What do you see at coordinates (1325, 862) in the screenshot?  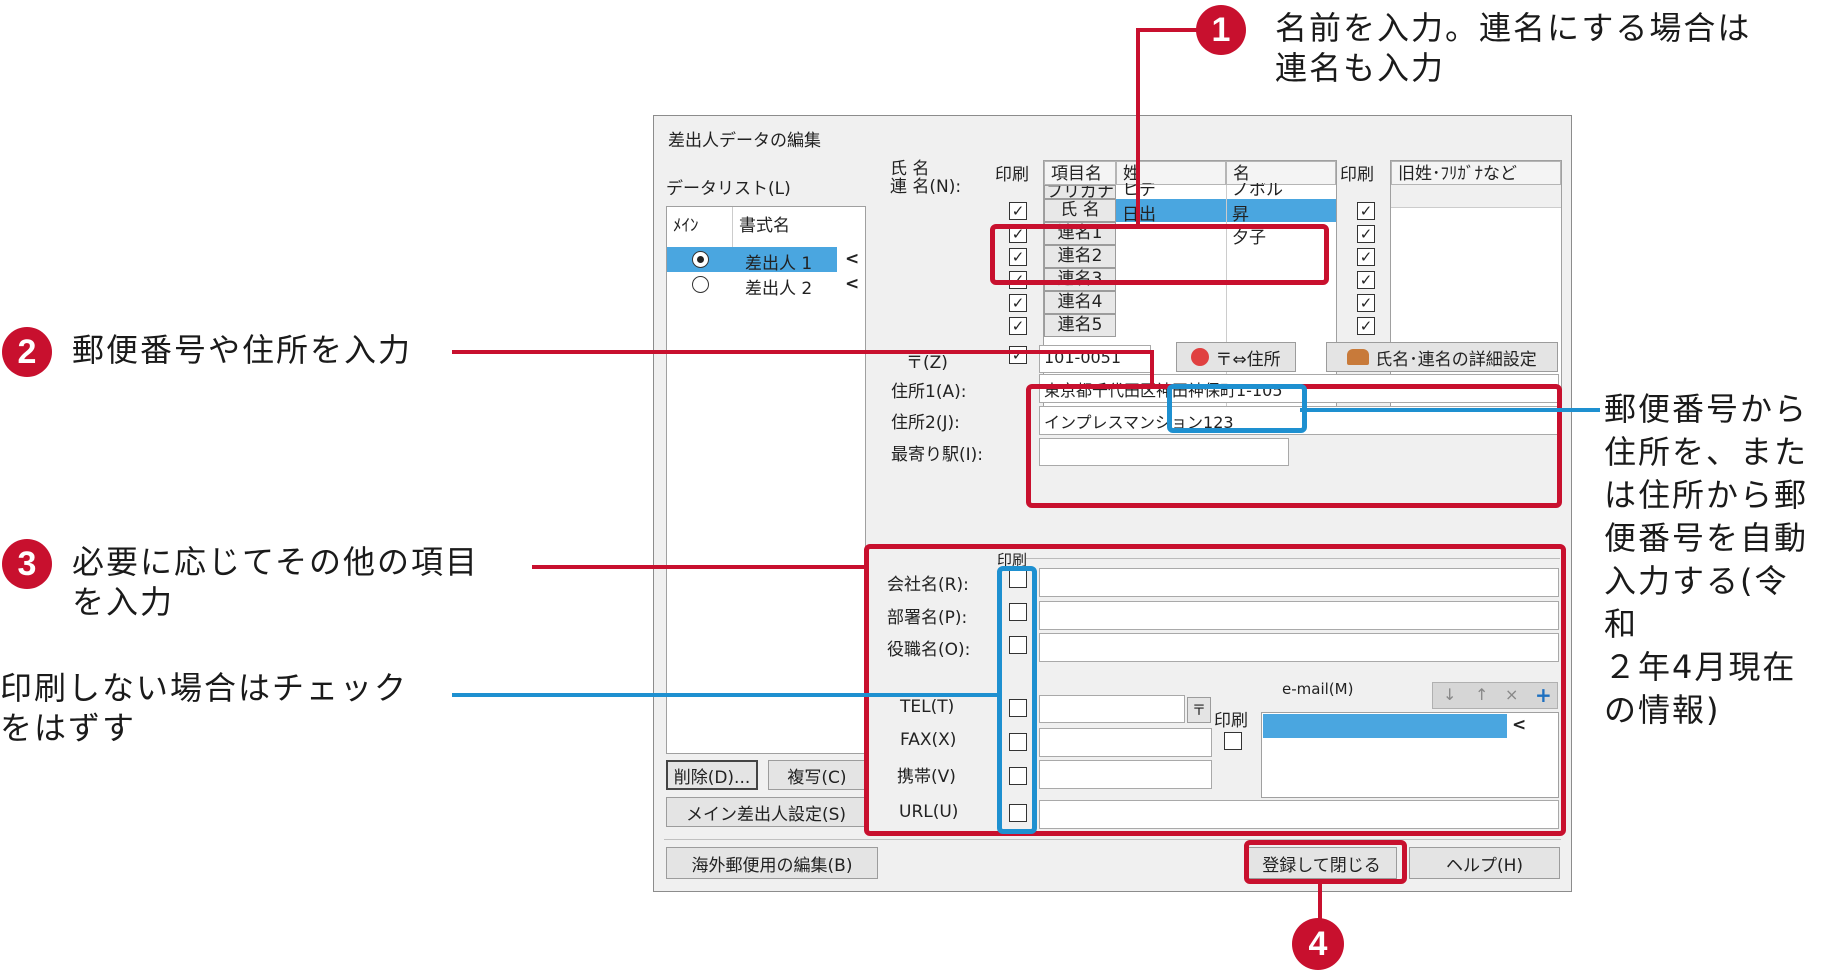 I see `highlight-register-button` at bounding box center [1325, 862].